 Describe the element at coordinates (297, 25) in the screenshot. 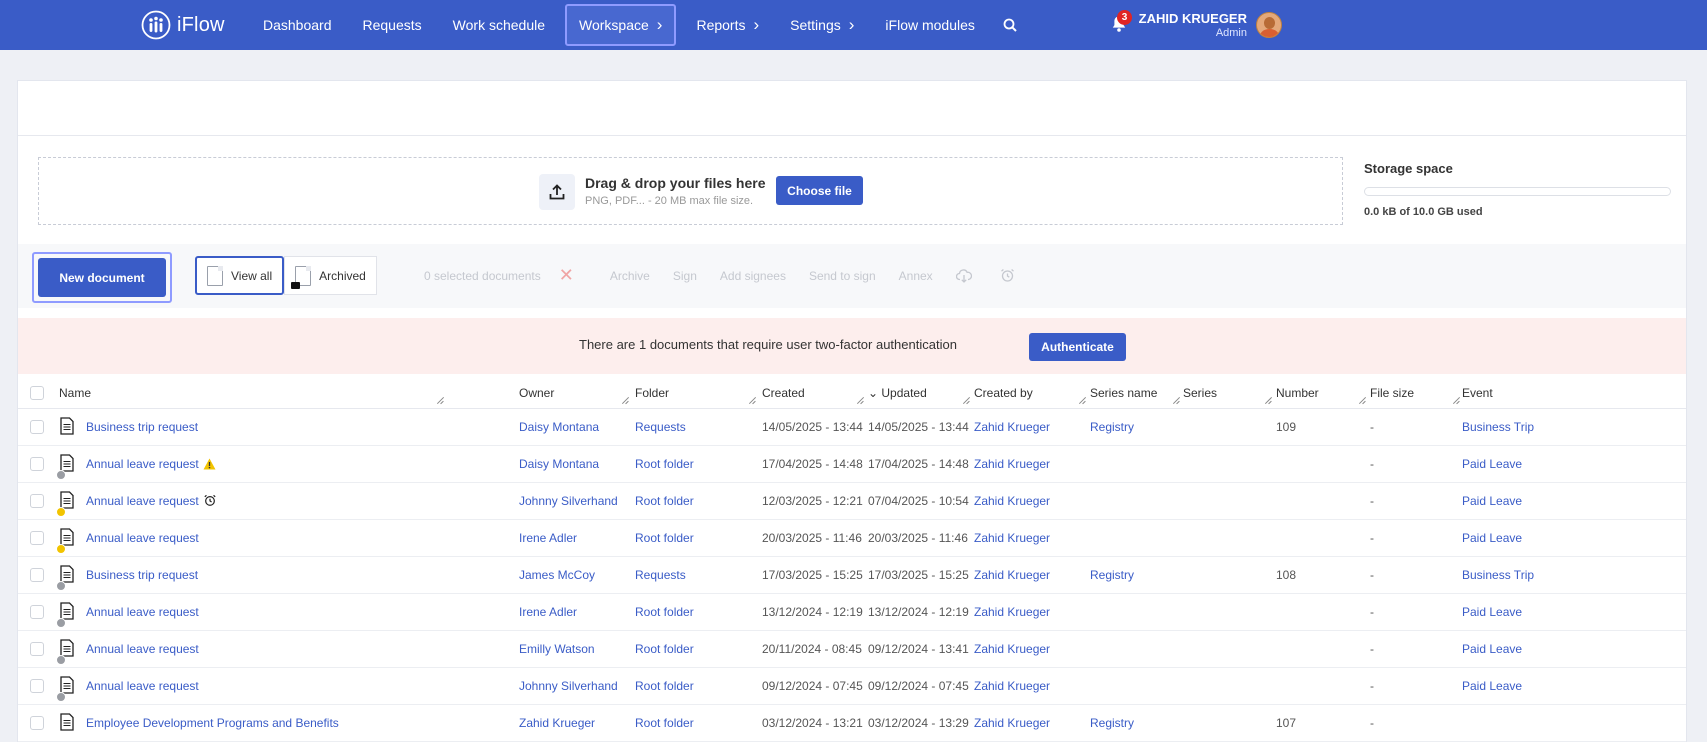

I see `nav-item-dashboard: Dashboard` at that location.